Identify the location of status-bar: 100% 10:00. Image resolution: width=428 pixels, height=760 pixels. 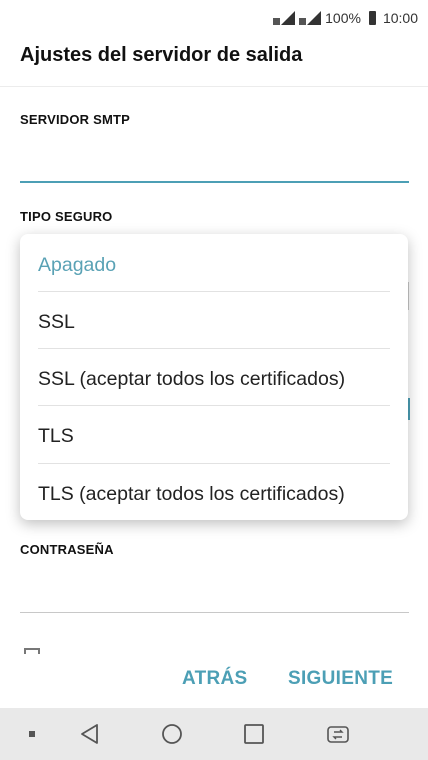
(214, 18).